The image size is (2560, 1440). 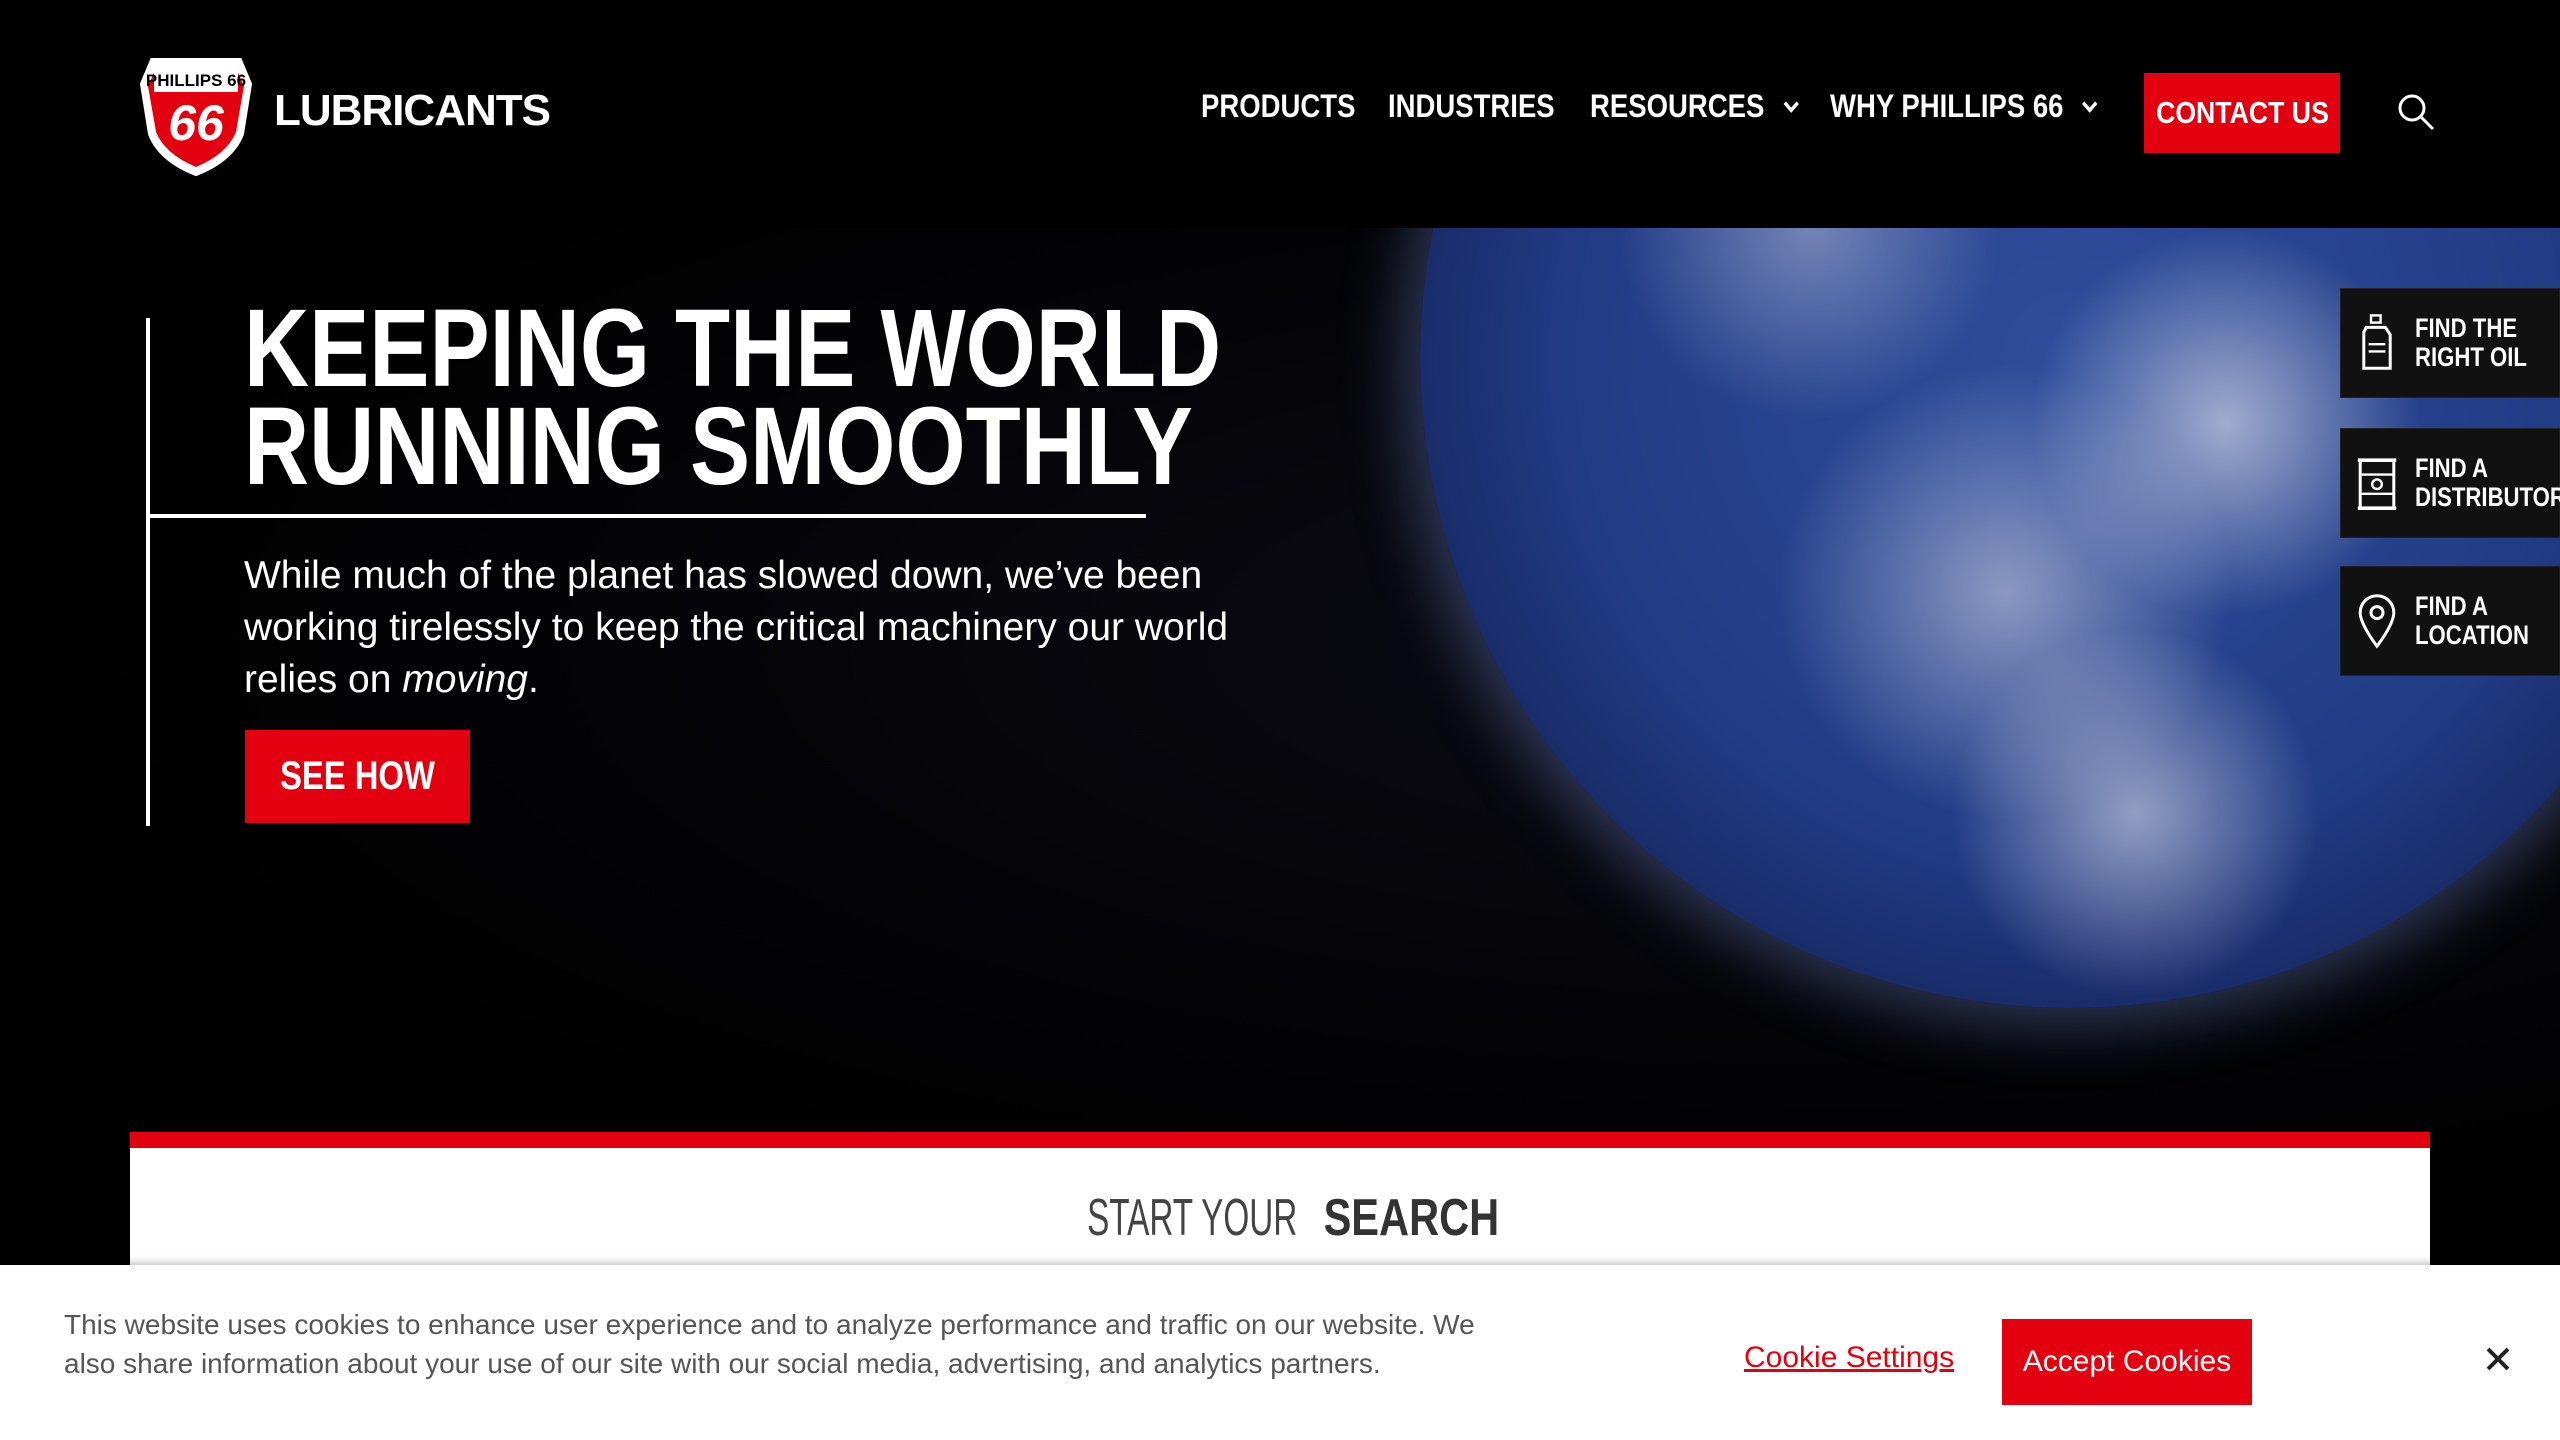 I want to click on nav-resources-label: RESOURCES, so click(x=1677, y=106).